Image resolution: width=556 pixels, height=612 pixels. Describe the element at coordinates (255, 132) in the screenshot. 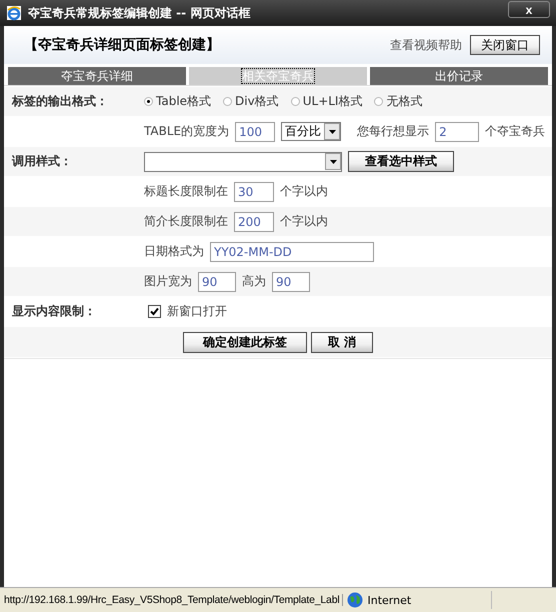

I see `width-field: 100` at that location.